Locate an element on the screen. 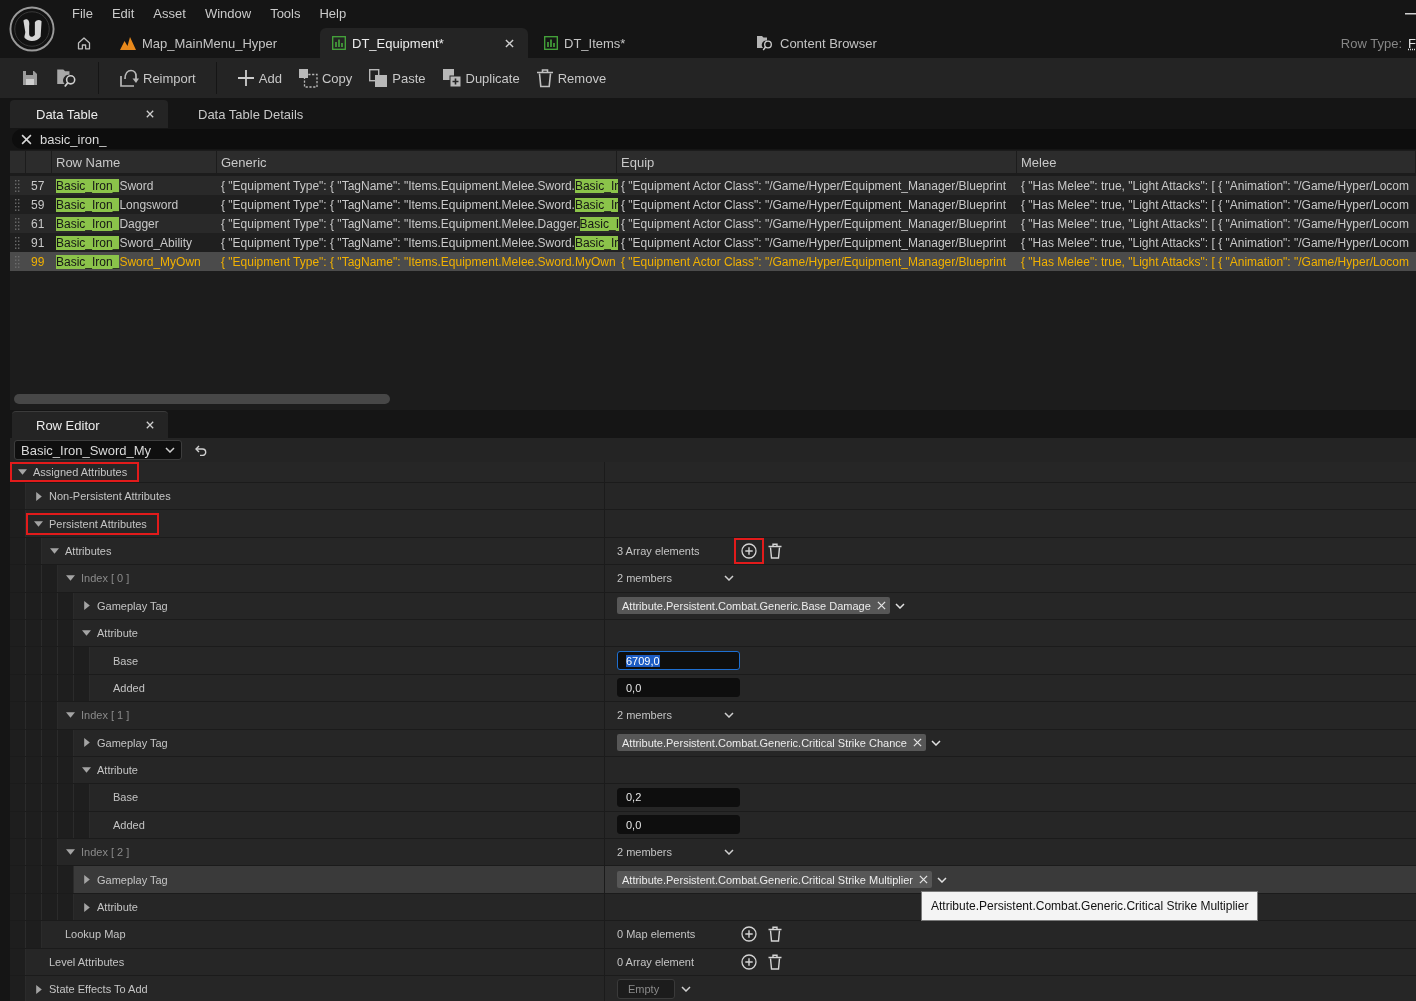 Image resolution: width=1416 pixels, height=1001 pixels. document-tab: DT_Equipment* is located at coordinates (424, 43).